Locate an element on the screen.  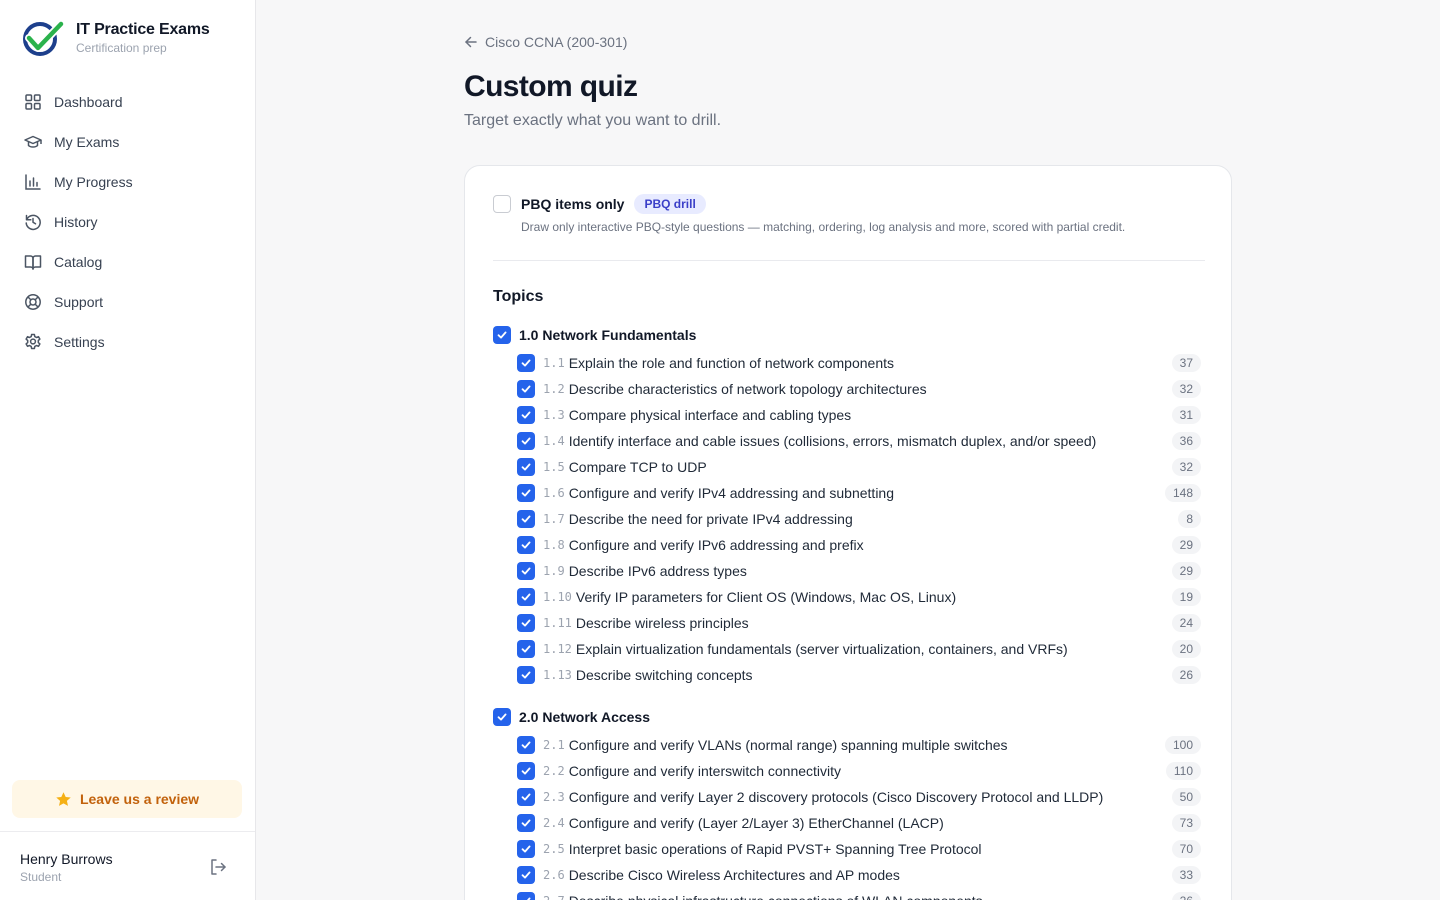
topic-number: 2.2 is located at coordinates (554, 771).